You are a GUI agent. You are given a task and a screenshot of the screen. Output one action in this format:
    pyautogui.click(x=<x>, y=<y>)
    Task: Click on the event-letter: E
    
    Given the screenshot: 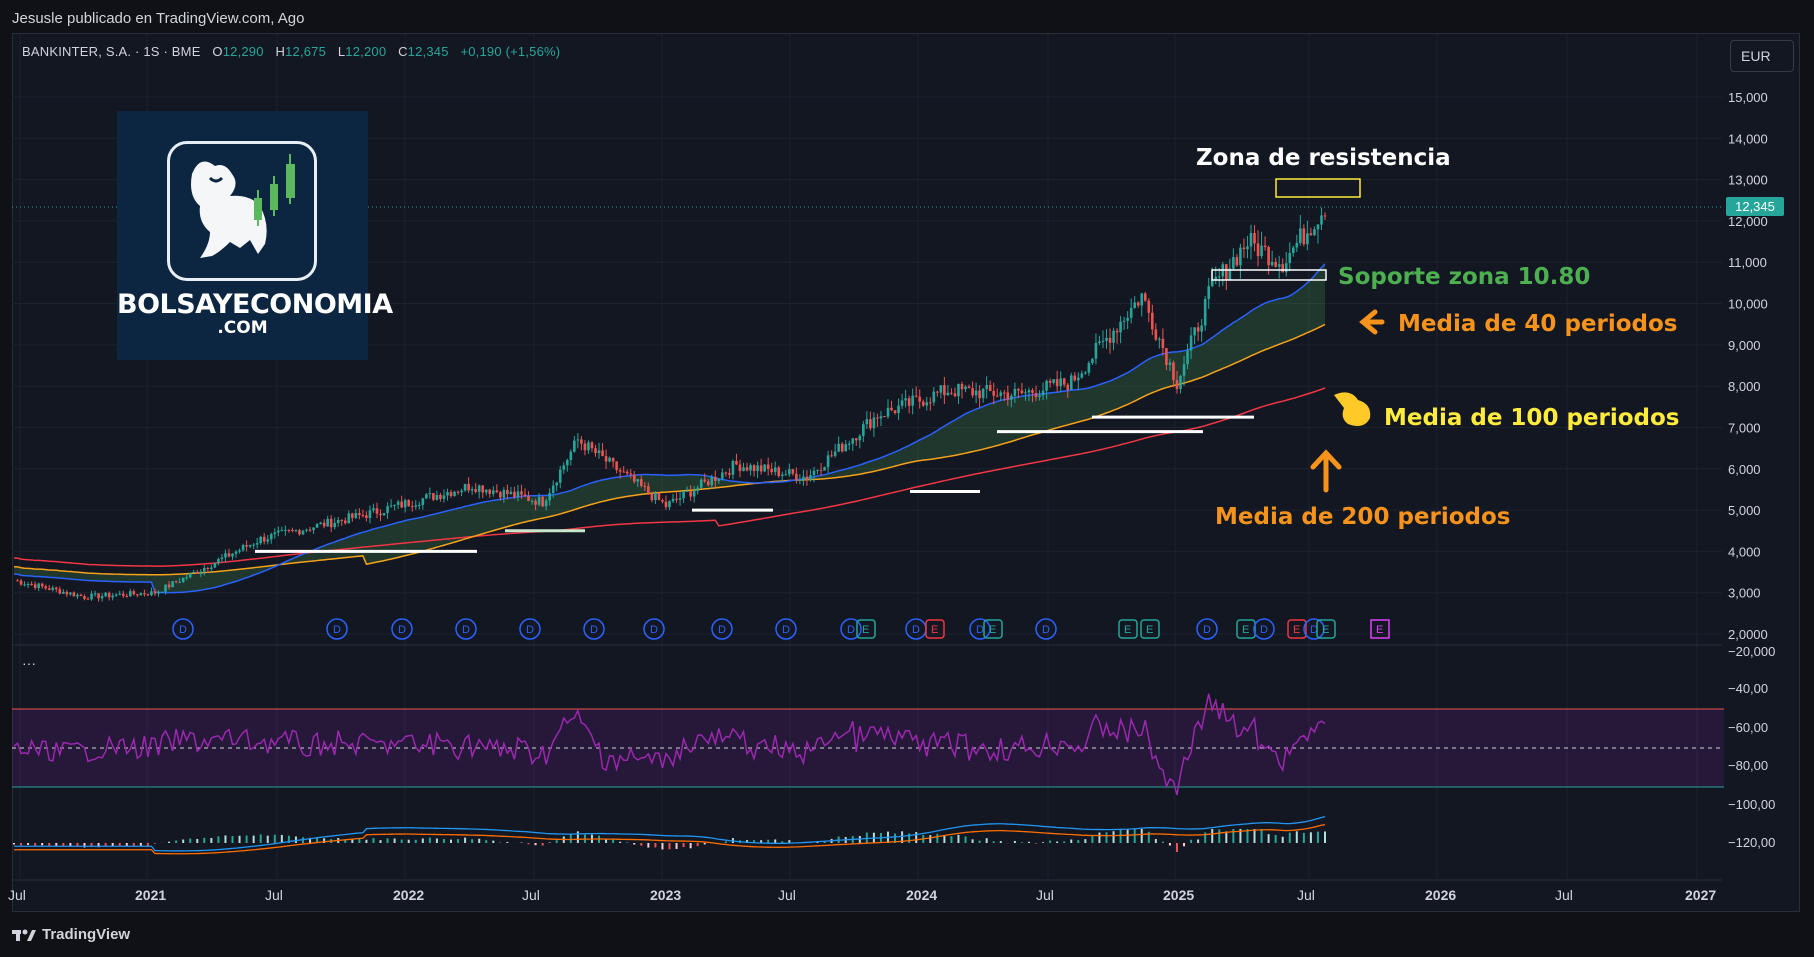 What is the action you would take?
    pyautogui.click(x=865, y=630)
    